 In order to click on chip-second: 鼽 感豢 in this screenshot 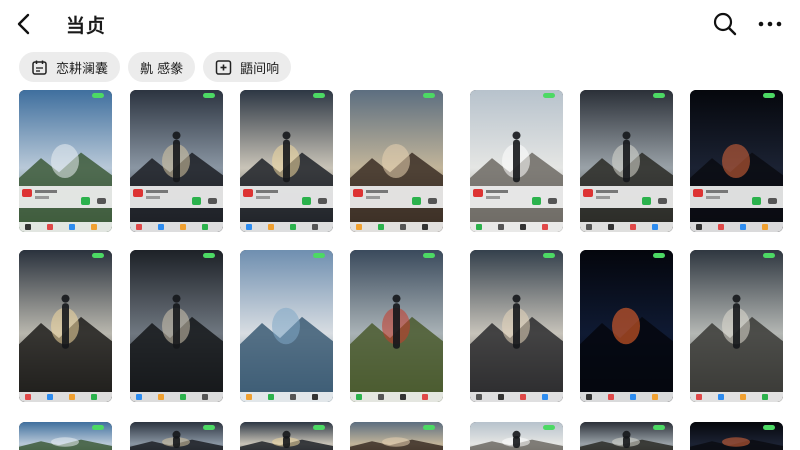, I will do `click(162, 67)`.